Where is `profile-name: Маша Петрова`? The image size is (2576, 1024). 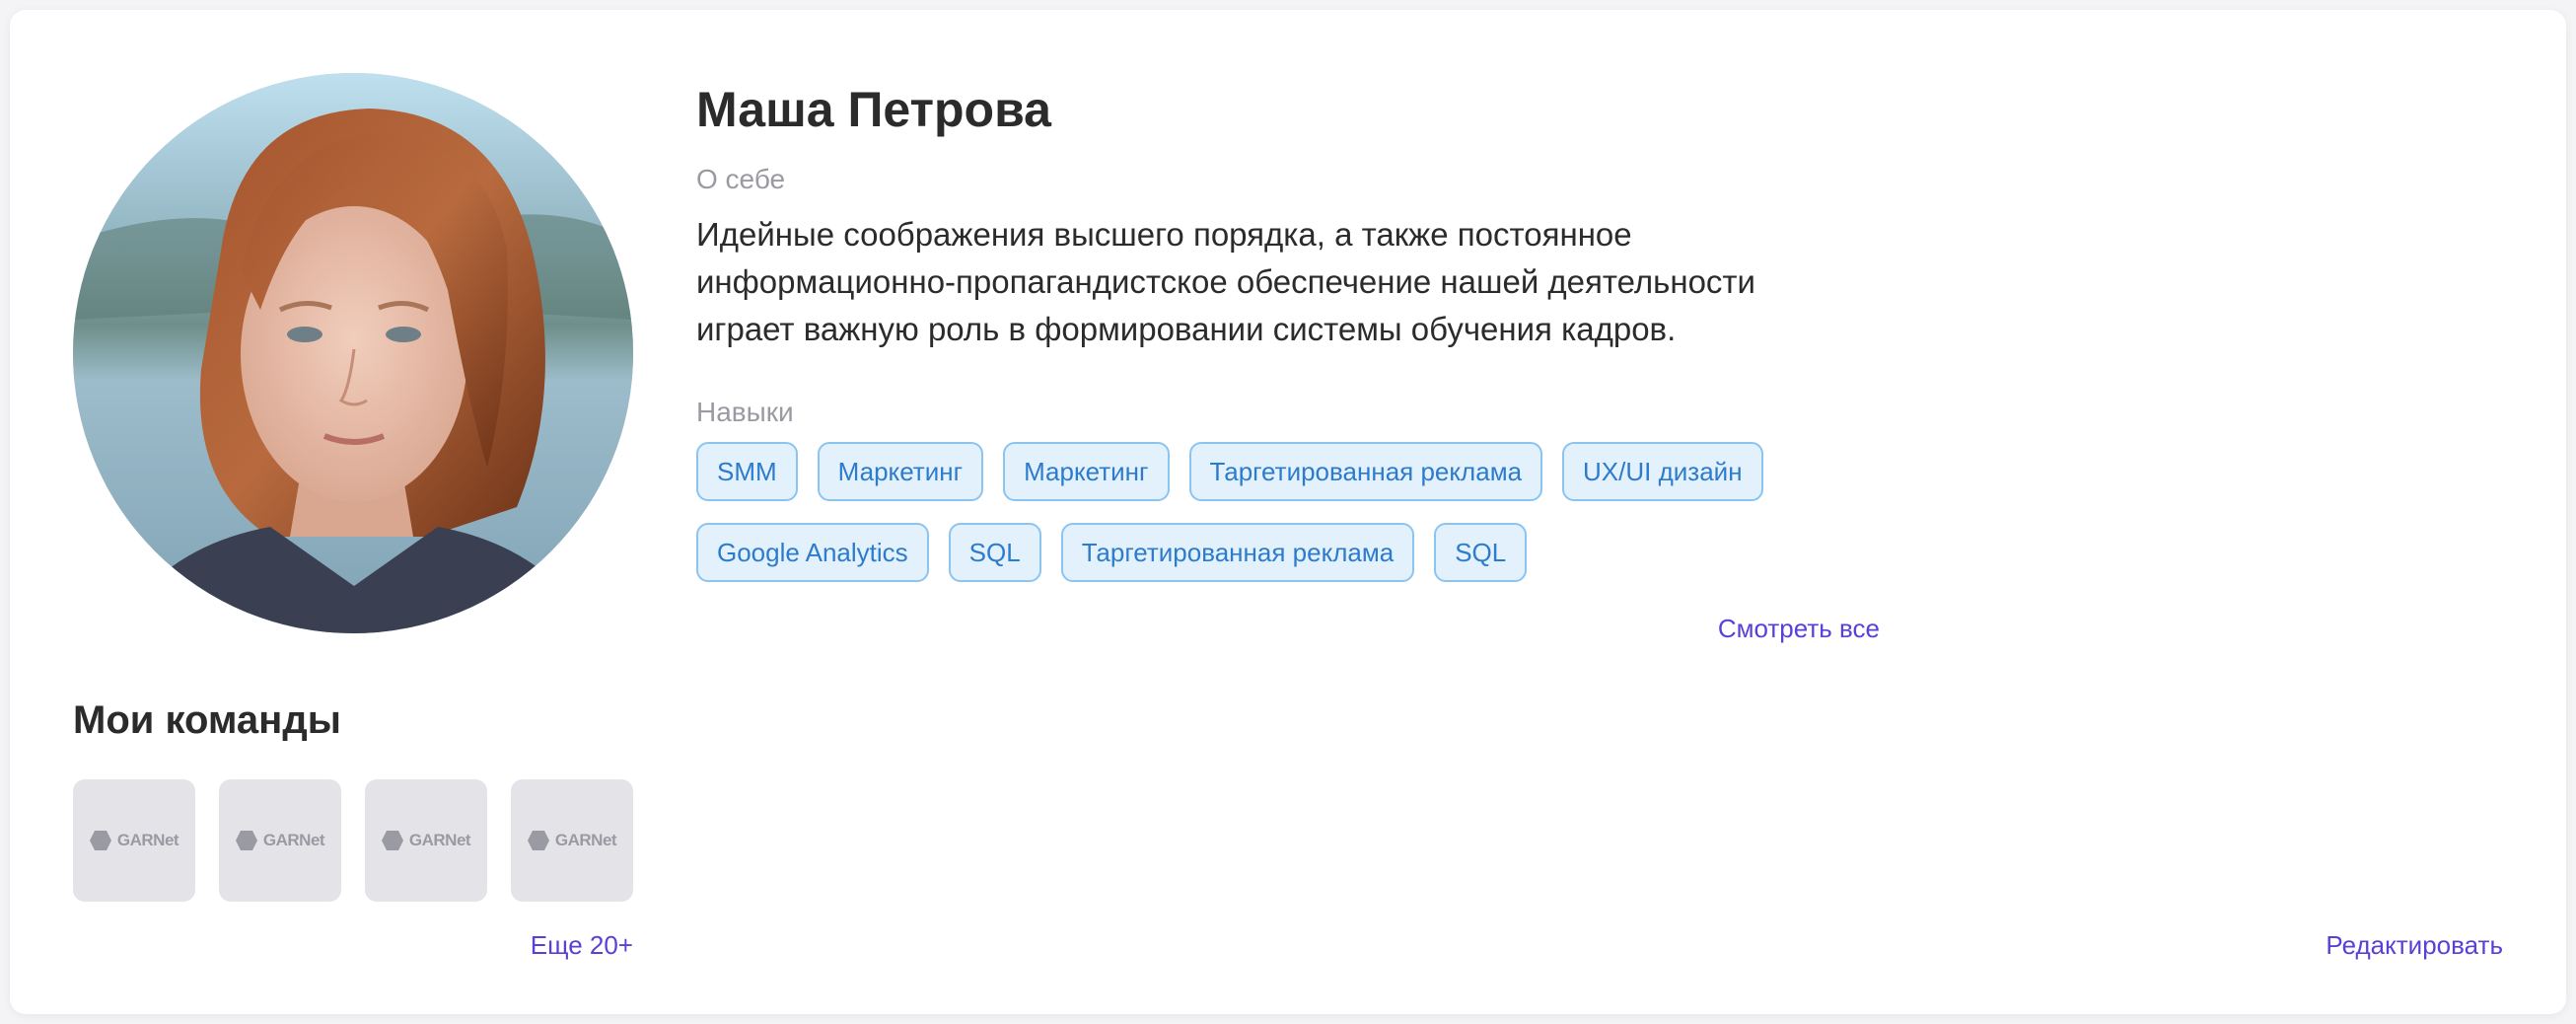 profile-name: Маша Петрова is located at coordinates (873, 109).